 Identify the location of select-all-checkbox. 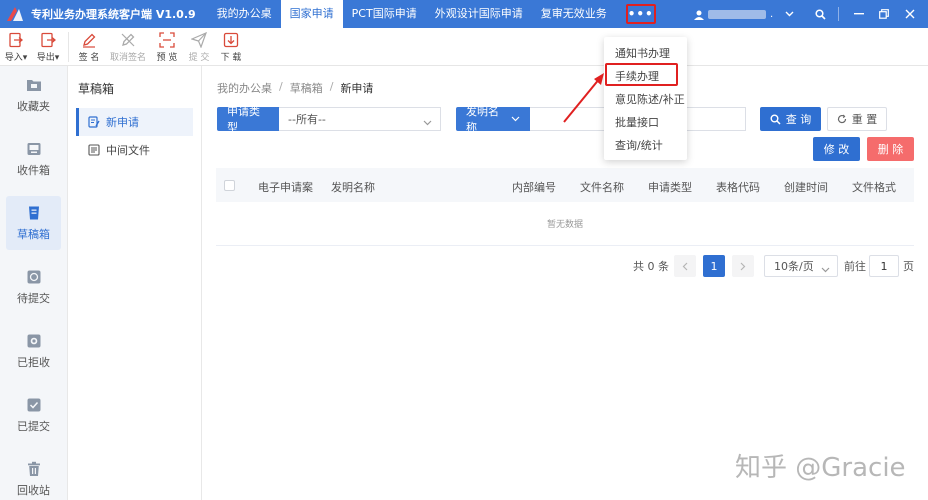
(229, 185).